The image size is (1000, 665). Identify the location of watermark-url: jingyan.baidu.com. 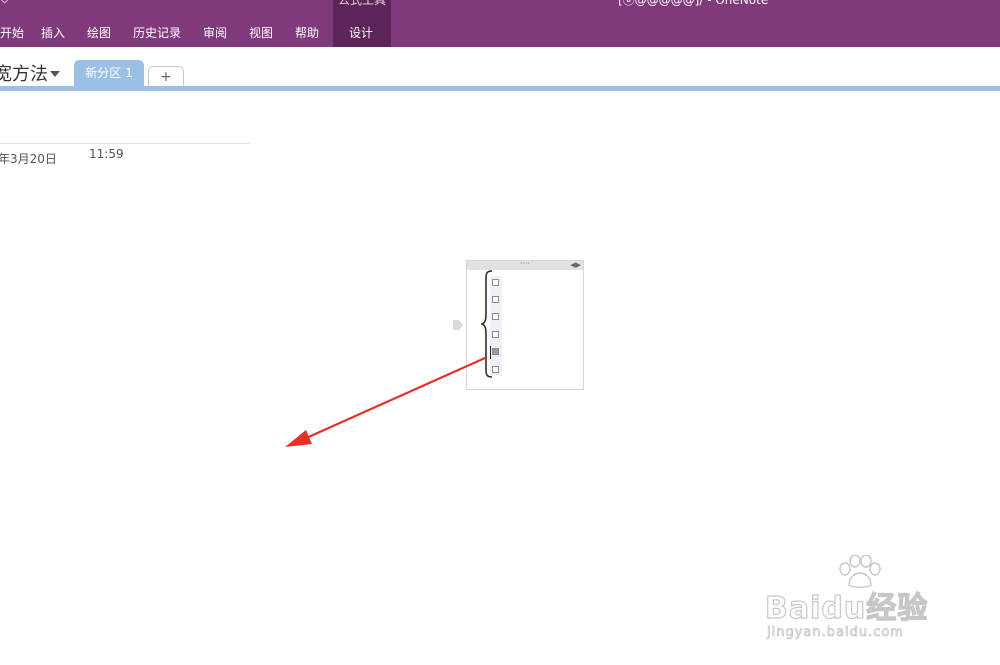
(835, 633).